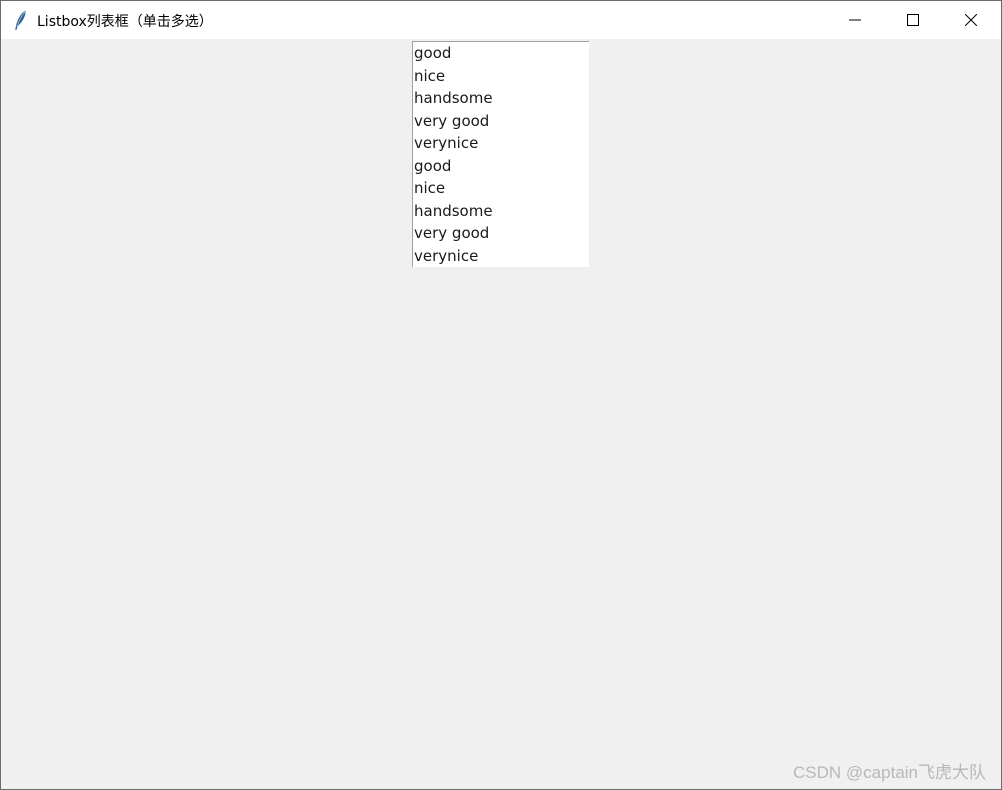 Image resolution: width=1002 pixels, height=790 pixels. I want to click on minimize-button, so click(855, 20).